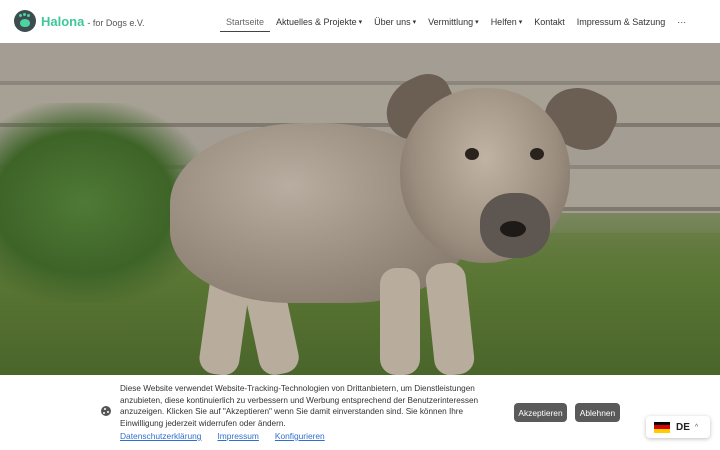 The image size is (720, 450). I want to click on nav-label: Über uns, so click(392, 21).